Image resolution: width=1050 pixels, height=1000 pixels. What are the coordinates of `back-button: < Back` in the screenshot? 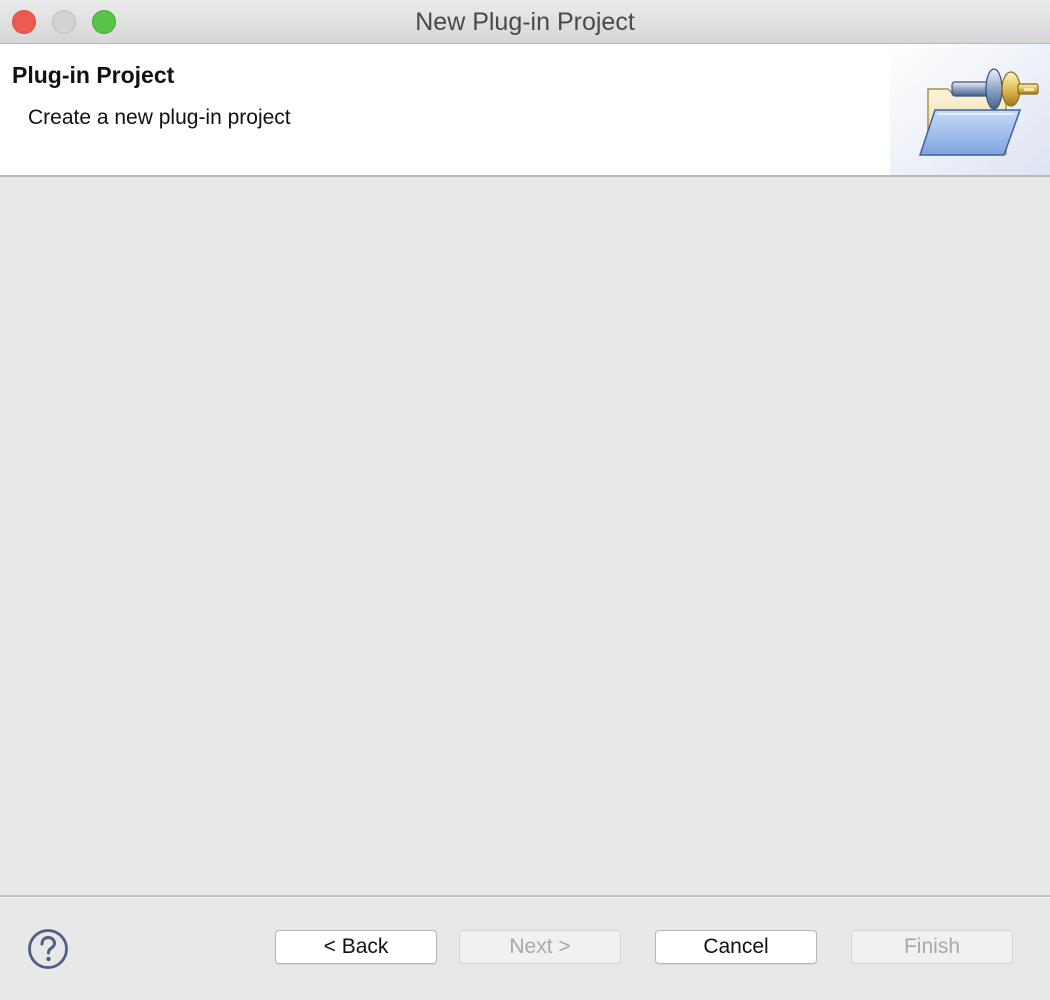 It's located at (356, 947).